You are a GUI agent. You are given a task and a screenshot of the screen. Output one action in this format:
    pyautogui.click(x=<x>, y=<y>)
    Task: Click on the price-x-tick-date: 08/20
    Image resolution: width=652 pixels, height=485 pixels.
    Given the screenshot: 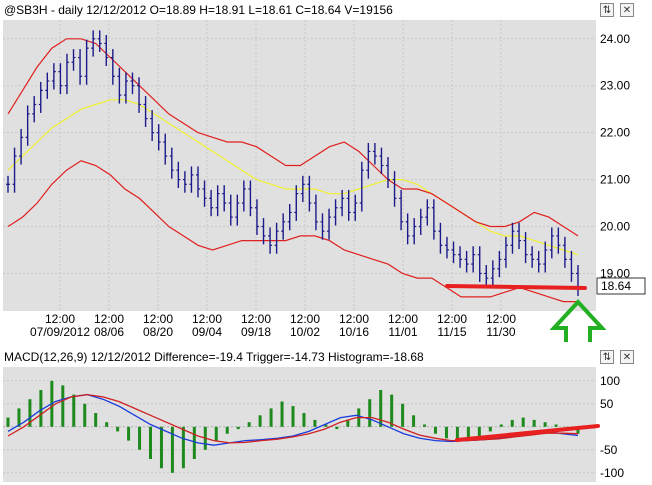 What is the action you would take?
    pyautogui.click(x=158, y=332)
    